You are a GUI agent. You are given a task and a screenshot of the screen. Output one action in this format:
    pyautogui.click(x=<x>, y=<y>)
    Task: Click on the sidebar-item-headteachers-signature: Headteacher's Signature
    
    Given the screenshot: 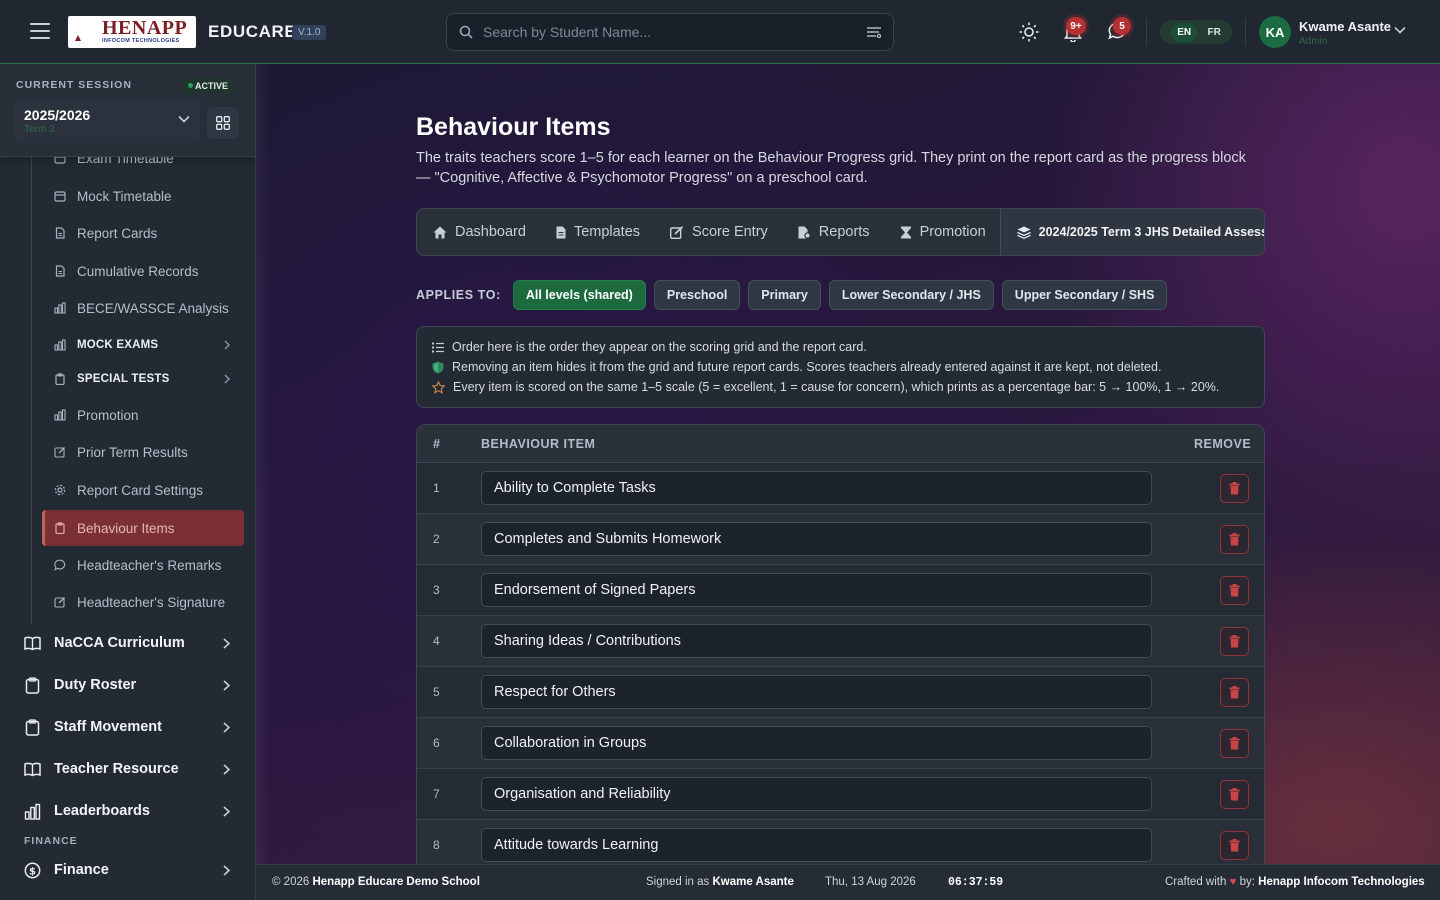 What is the action you would take?
    pyautogui.click(x=143, y=602)
    